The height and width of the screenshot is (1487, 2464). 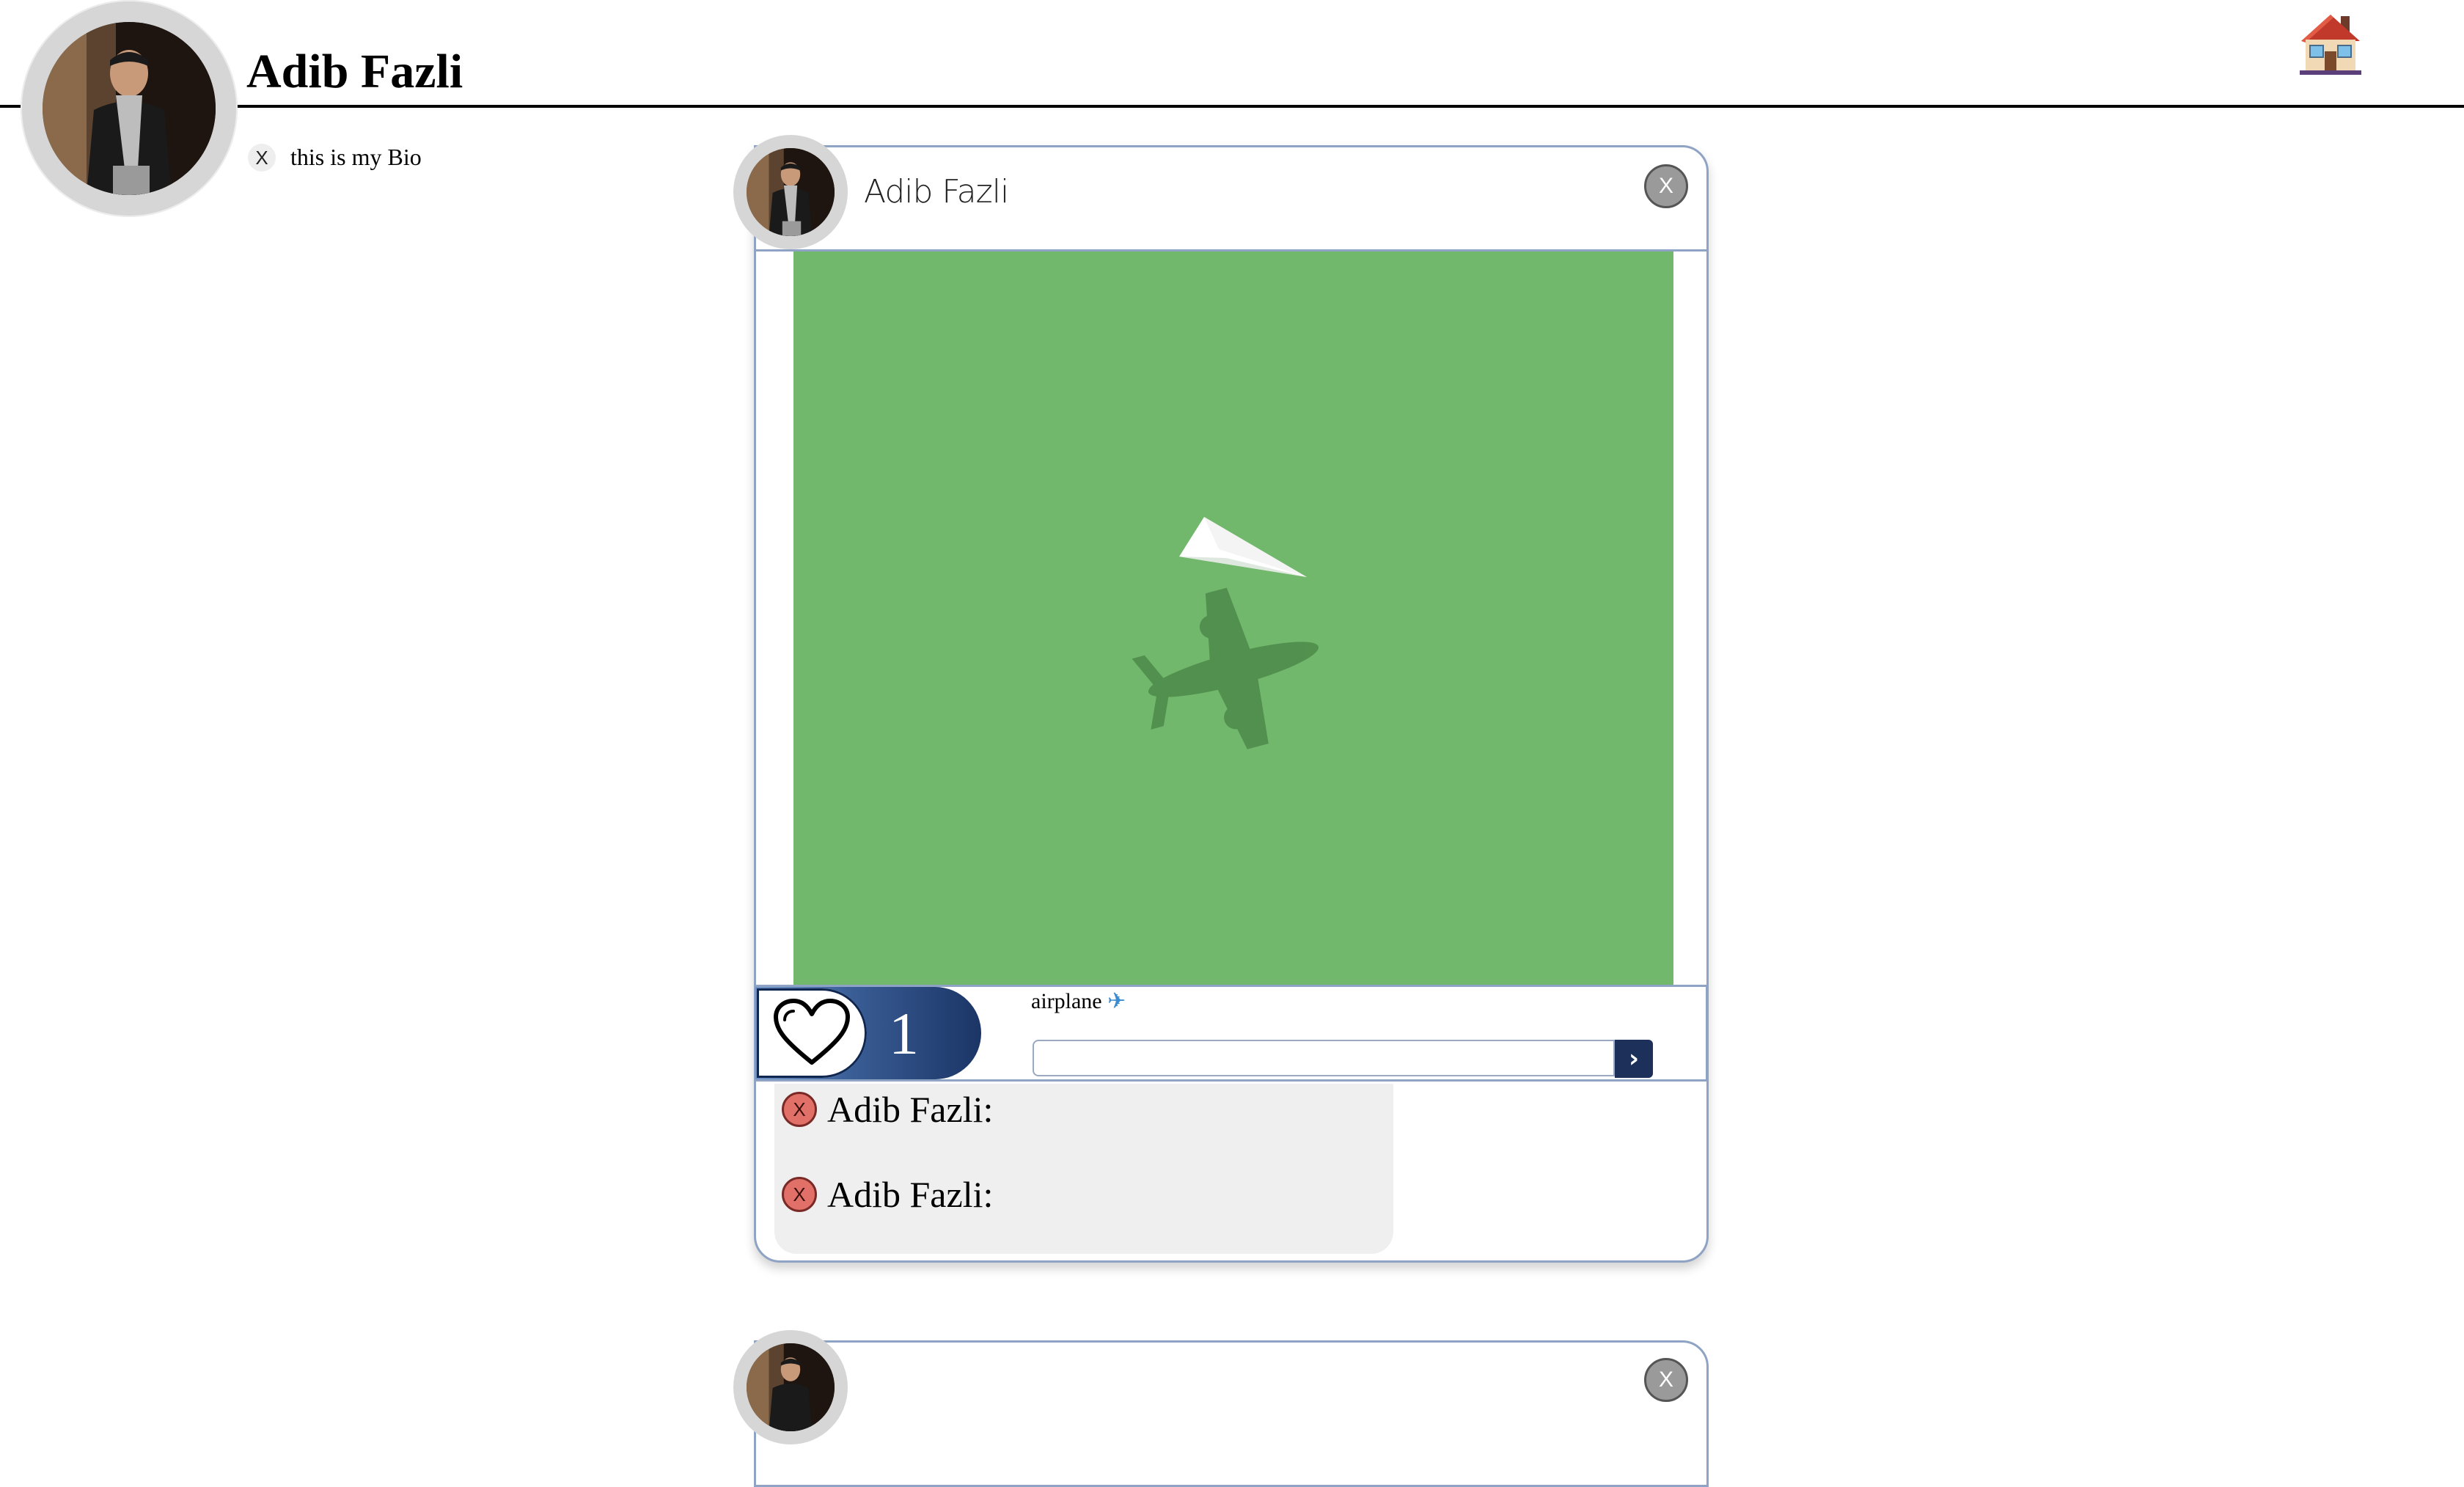 What do you see at coordinates (1707, 1033) in the screenshot?
I see `actions-right-border` at bounding box center [1707, 1033].